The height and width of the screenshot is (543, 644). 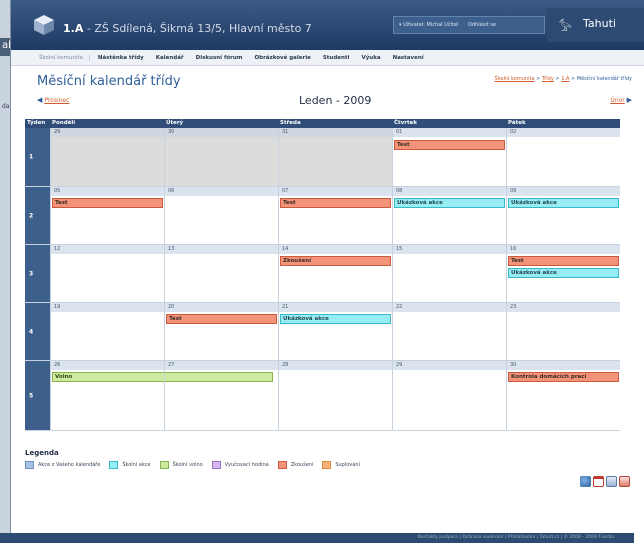 What do you see at coordinates (563, 331) in the screenshot?
I see `day-cell: 23` at bounding box center [563, 331].